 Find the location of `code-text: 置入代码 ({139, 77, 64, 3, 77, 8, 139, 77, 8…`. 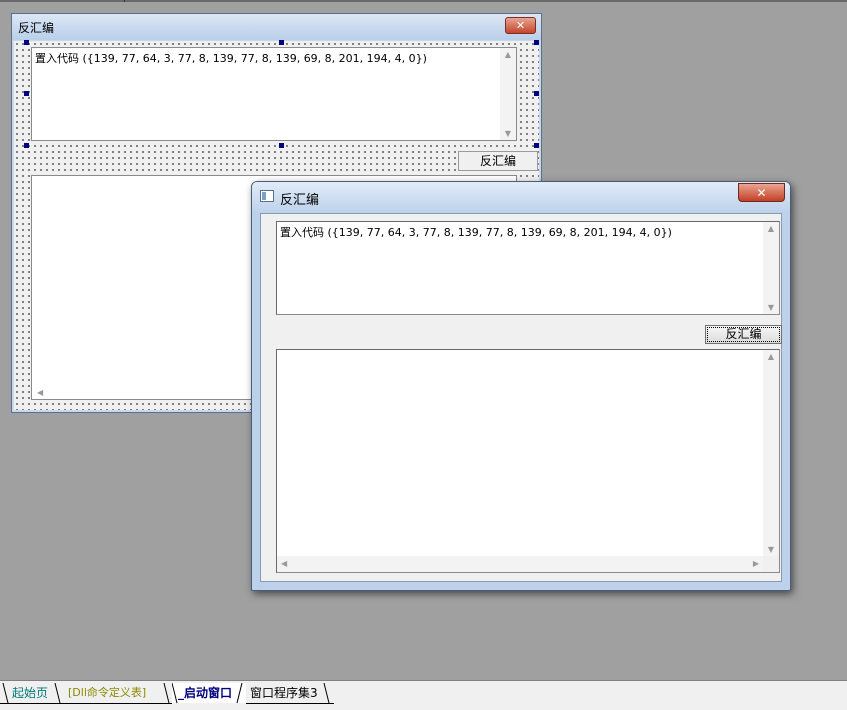

code-text: 置入代码 ({139, 77, 64, 3, 77, 8, 139, 77, 8… is located at coordinates (476, 232).